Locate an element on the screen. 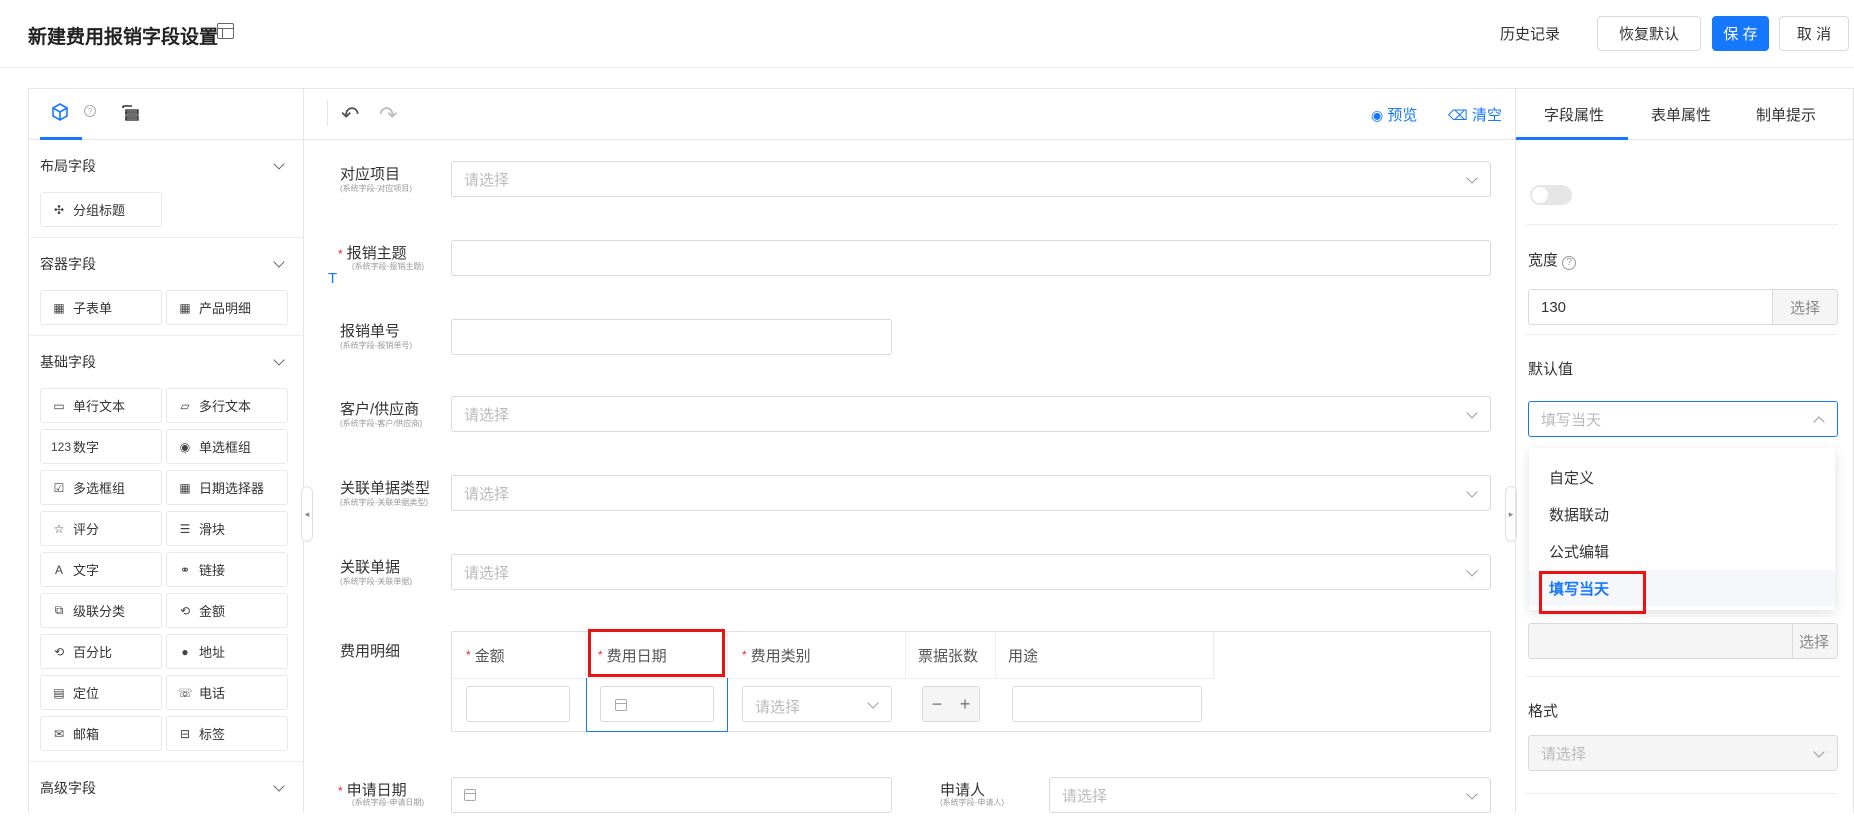 Image resolution: width=1854 pixels, height=824 pixels. broom-icon: ⌫ is located at coordinates (1458, 115).